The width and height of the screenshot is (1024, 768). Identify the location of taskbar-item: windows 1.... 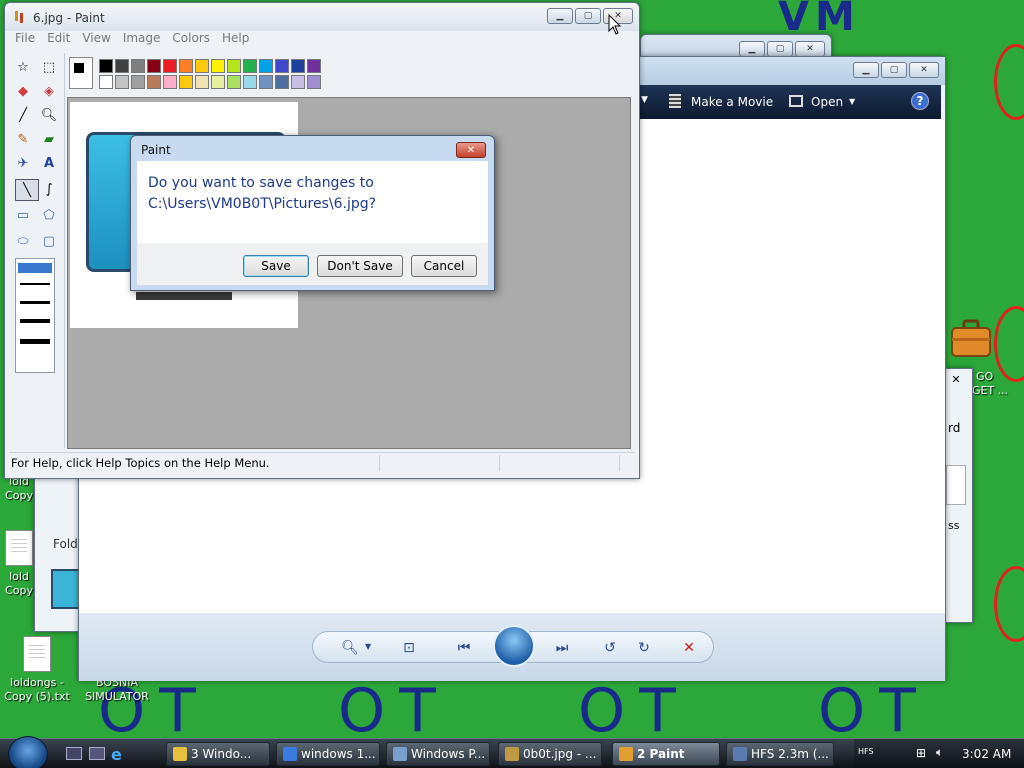
(328, 754).